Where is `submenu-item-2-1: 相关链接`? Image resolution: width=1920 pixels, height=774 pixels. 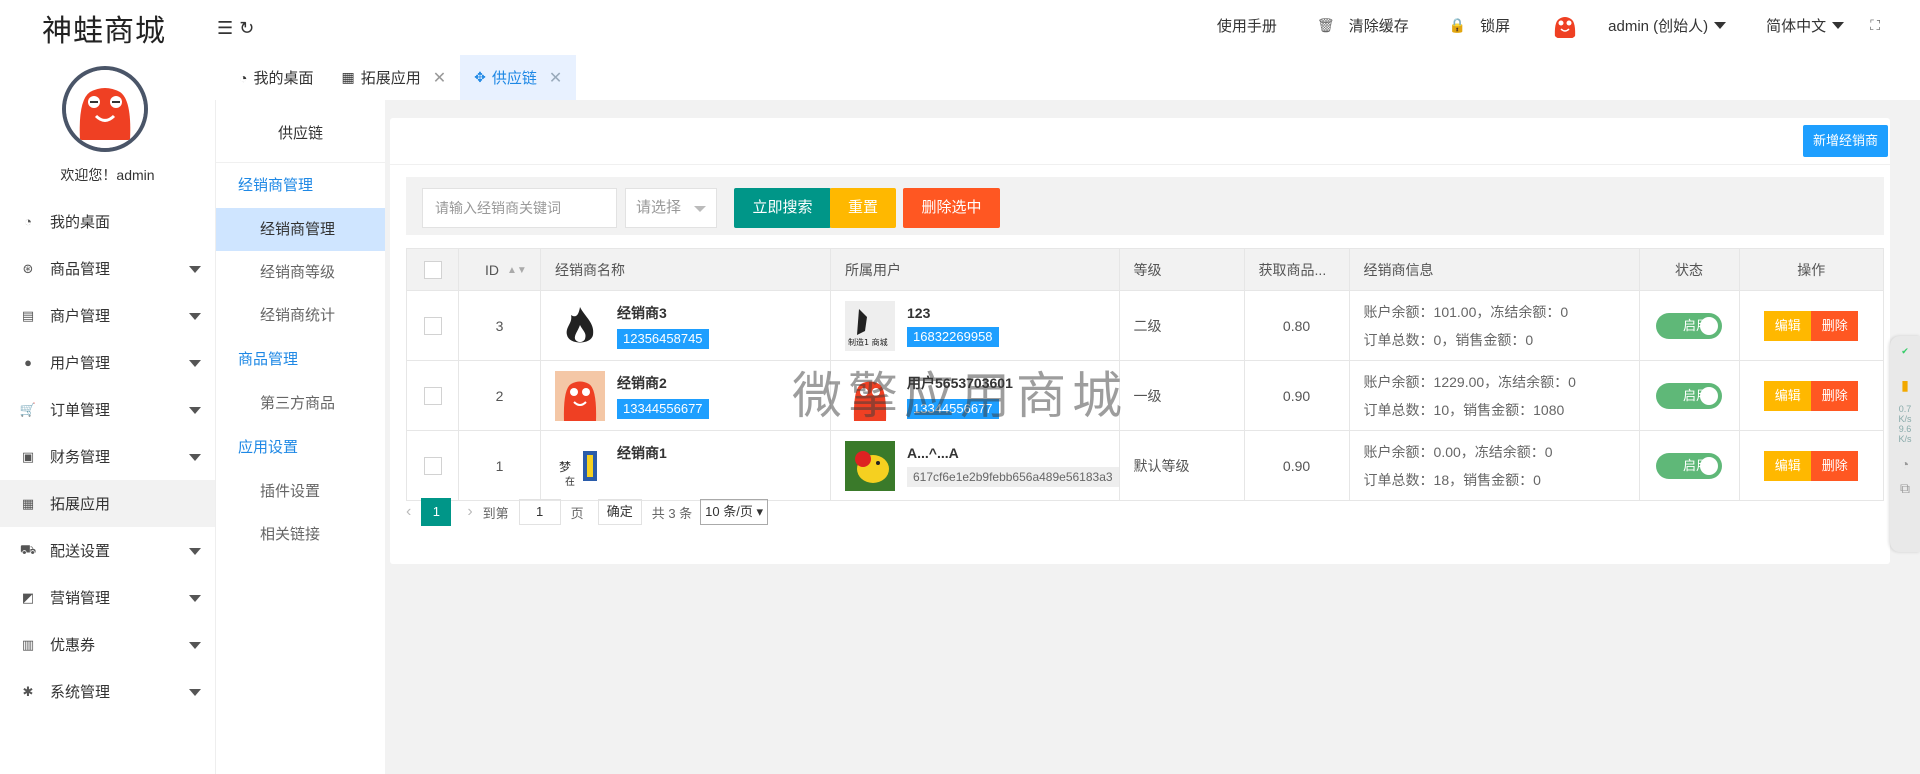
submenu-item-2-1: 相关链接 is located at coordinates (300, 534).